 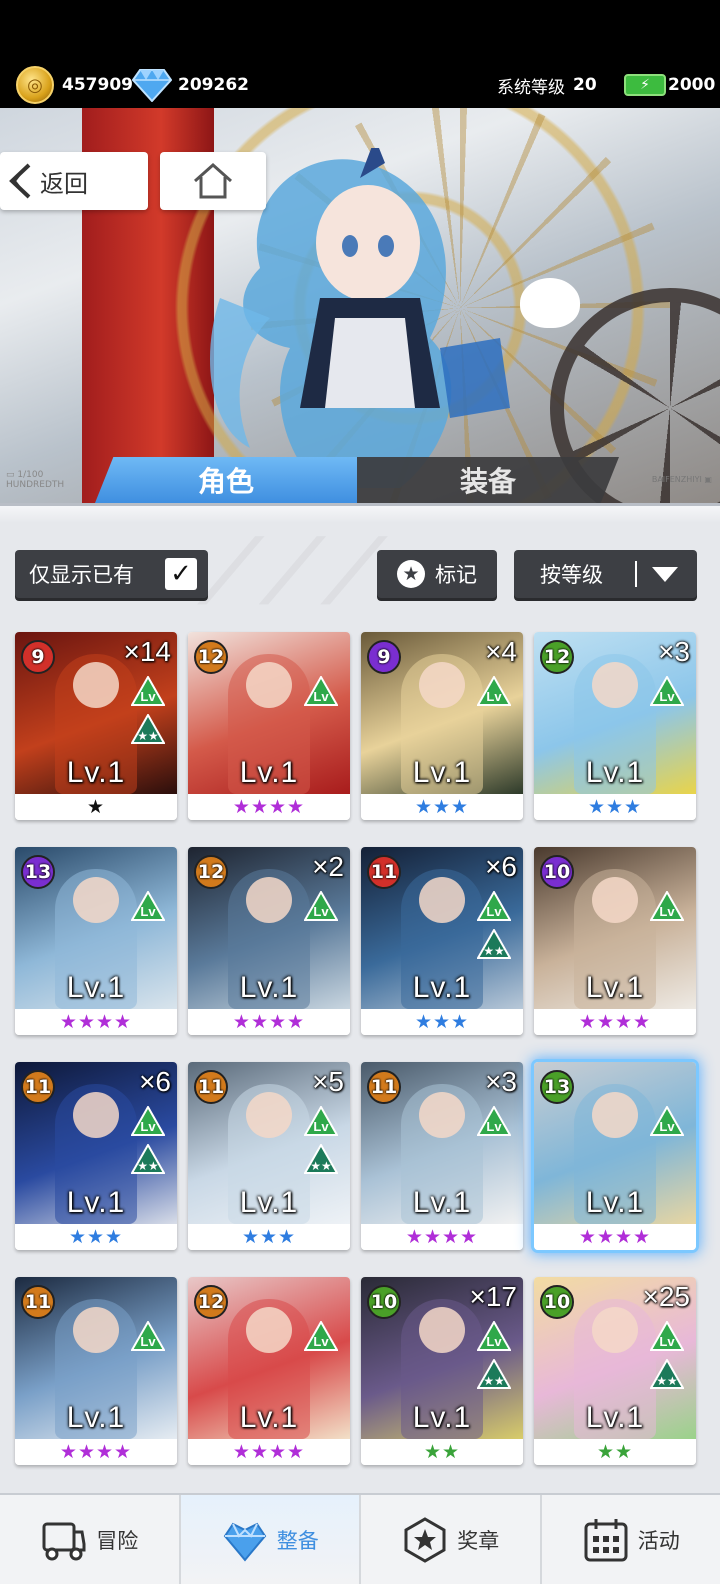 I want to click on energy-counter: ⚡ 2000, so click(x=669, y=85).